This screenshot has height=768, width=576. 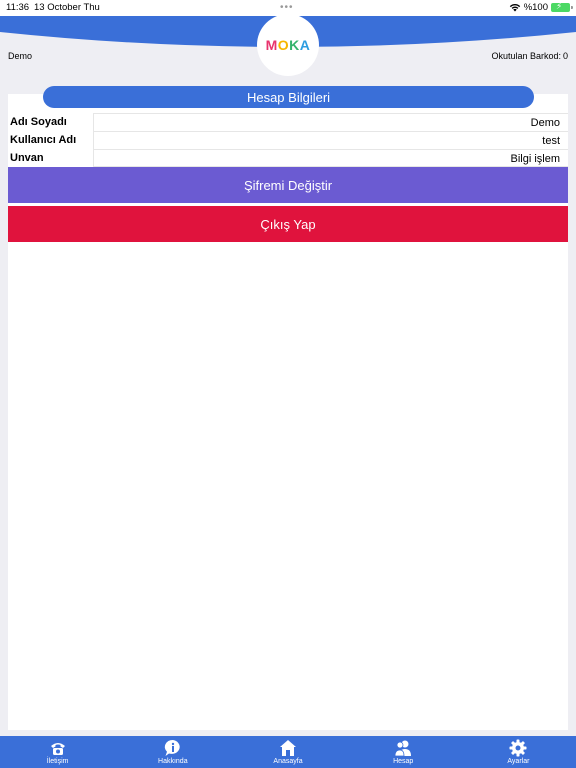 What do you see at coordinates (330, 122) in the screenshot?
I see `info-value: Demo` at bounding box center [330, 122].